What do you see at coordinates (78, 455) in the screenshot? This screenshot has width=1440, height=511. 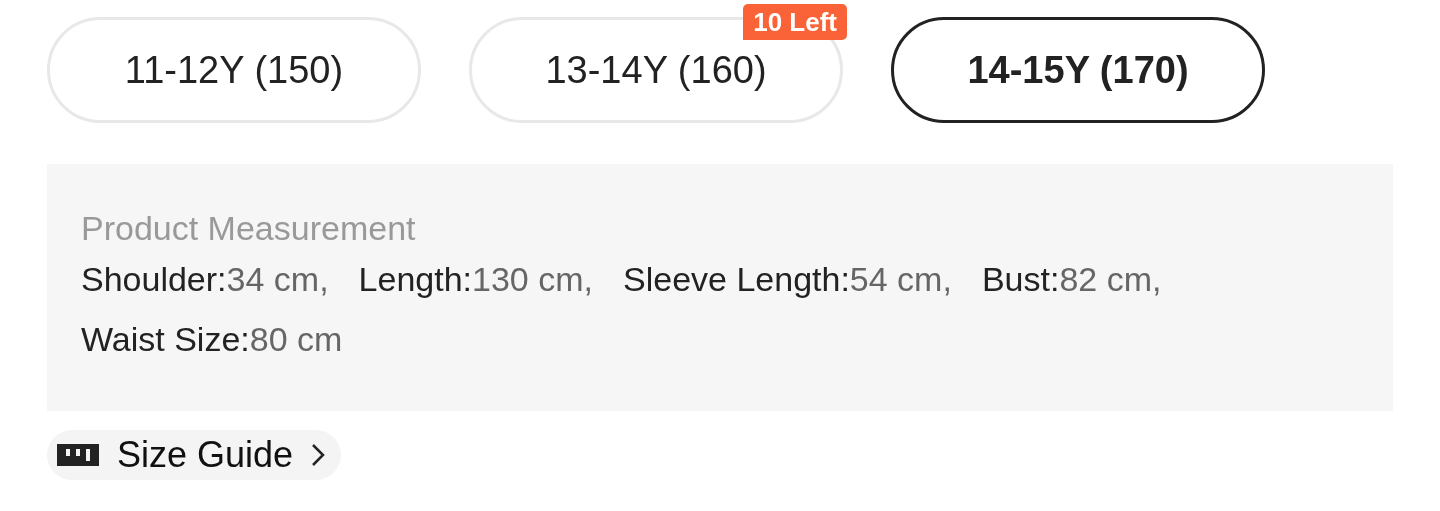 I see `ruler-icon` at bounding box center [78, 455].